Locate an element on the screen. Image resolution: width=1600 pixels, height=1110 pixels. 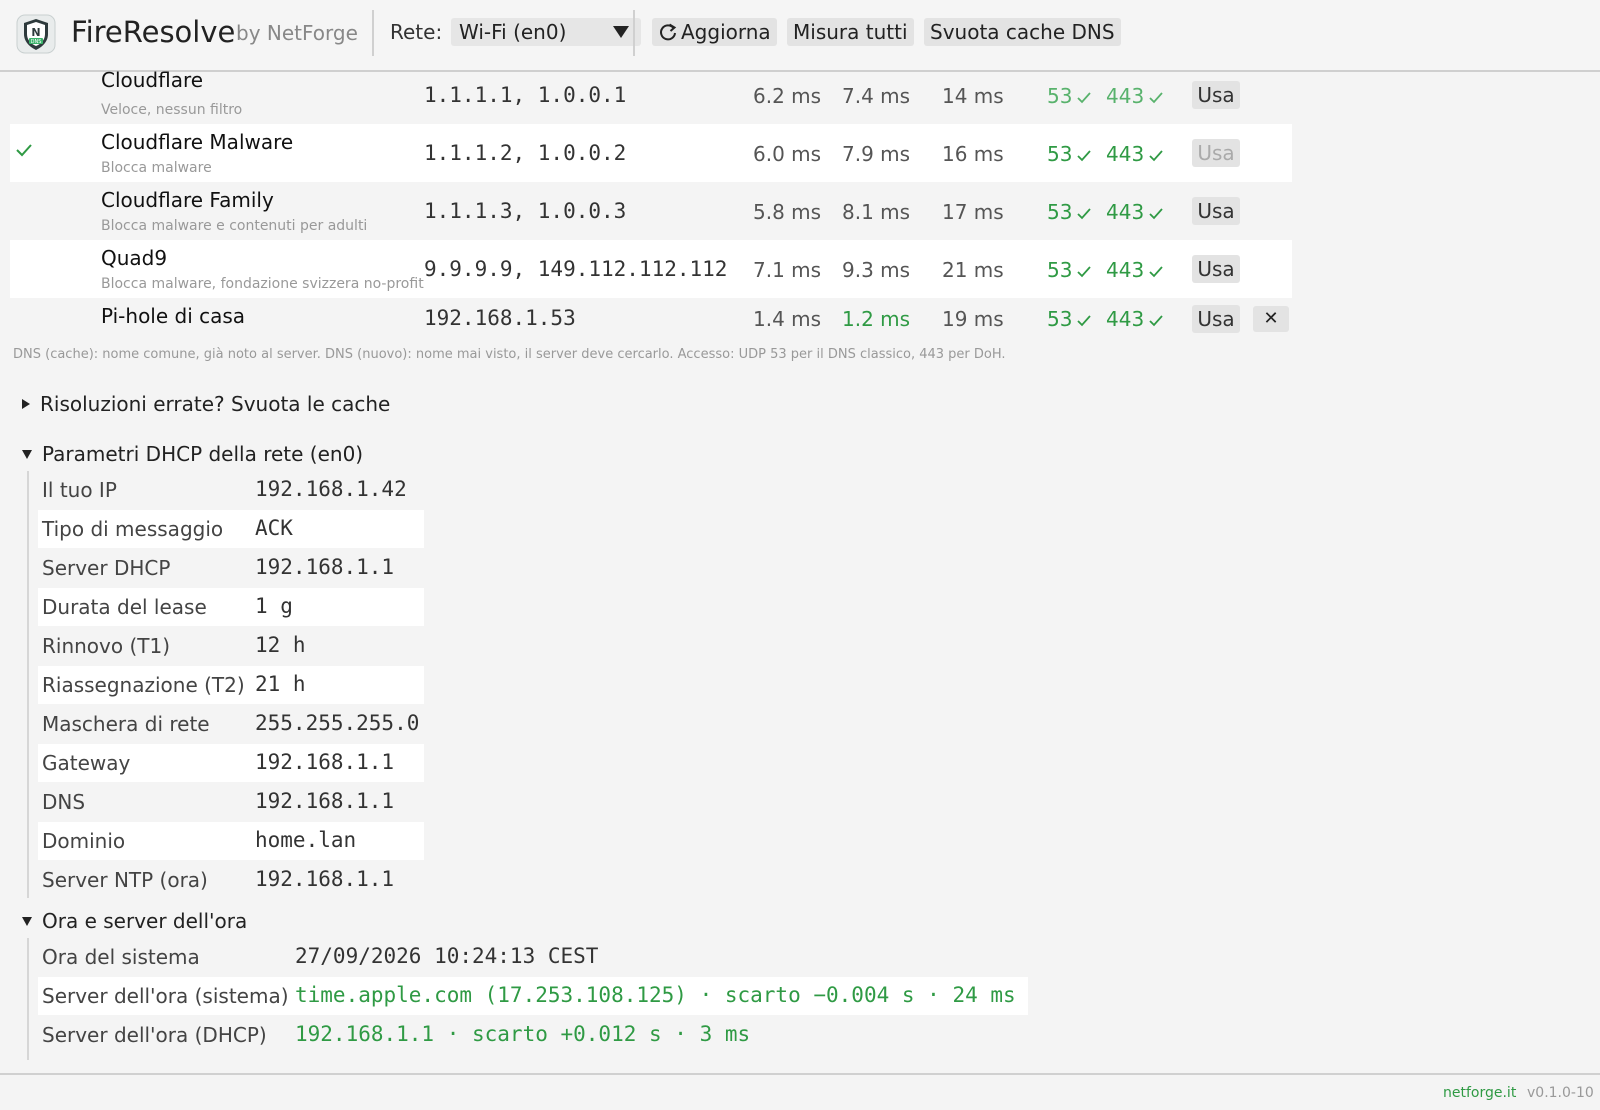
dhcp-row: Server NTP (ora) 192.168.1.1 is located at coordinates (231, 880).